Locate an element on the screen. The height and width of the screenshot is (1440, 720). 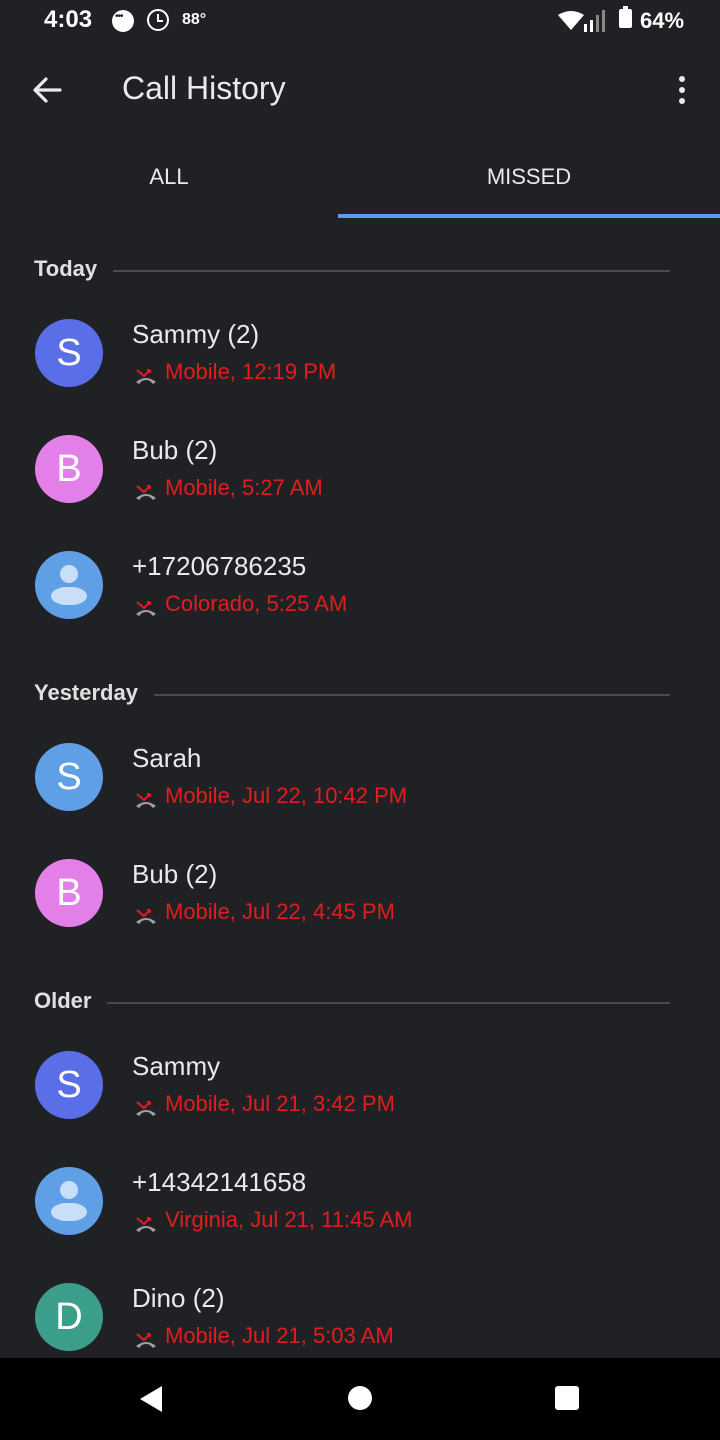
status-temperature: 88° is located at coordinates (194, 19).